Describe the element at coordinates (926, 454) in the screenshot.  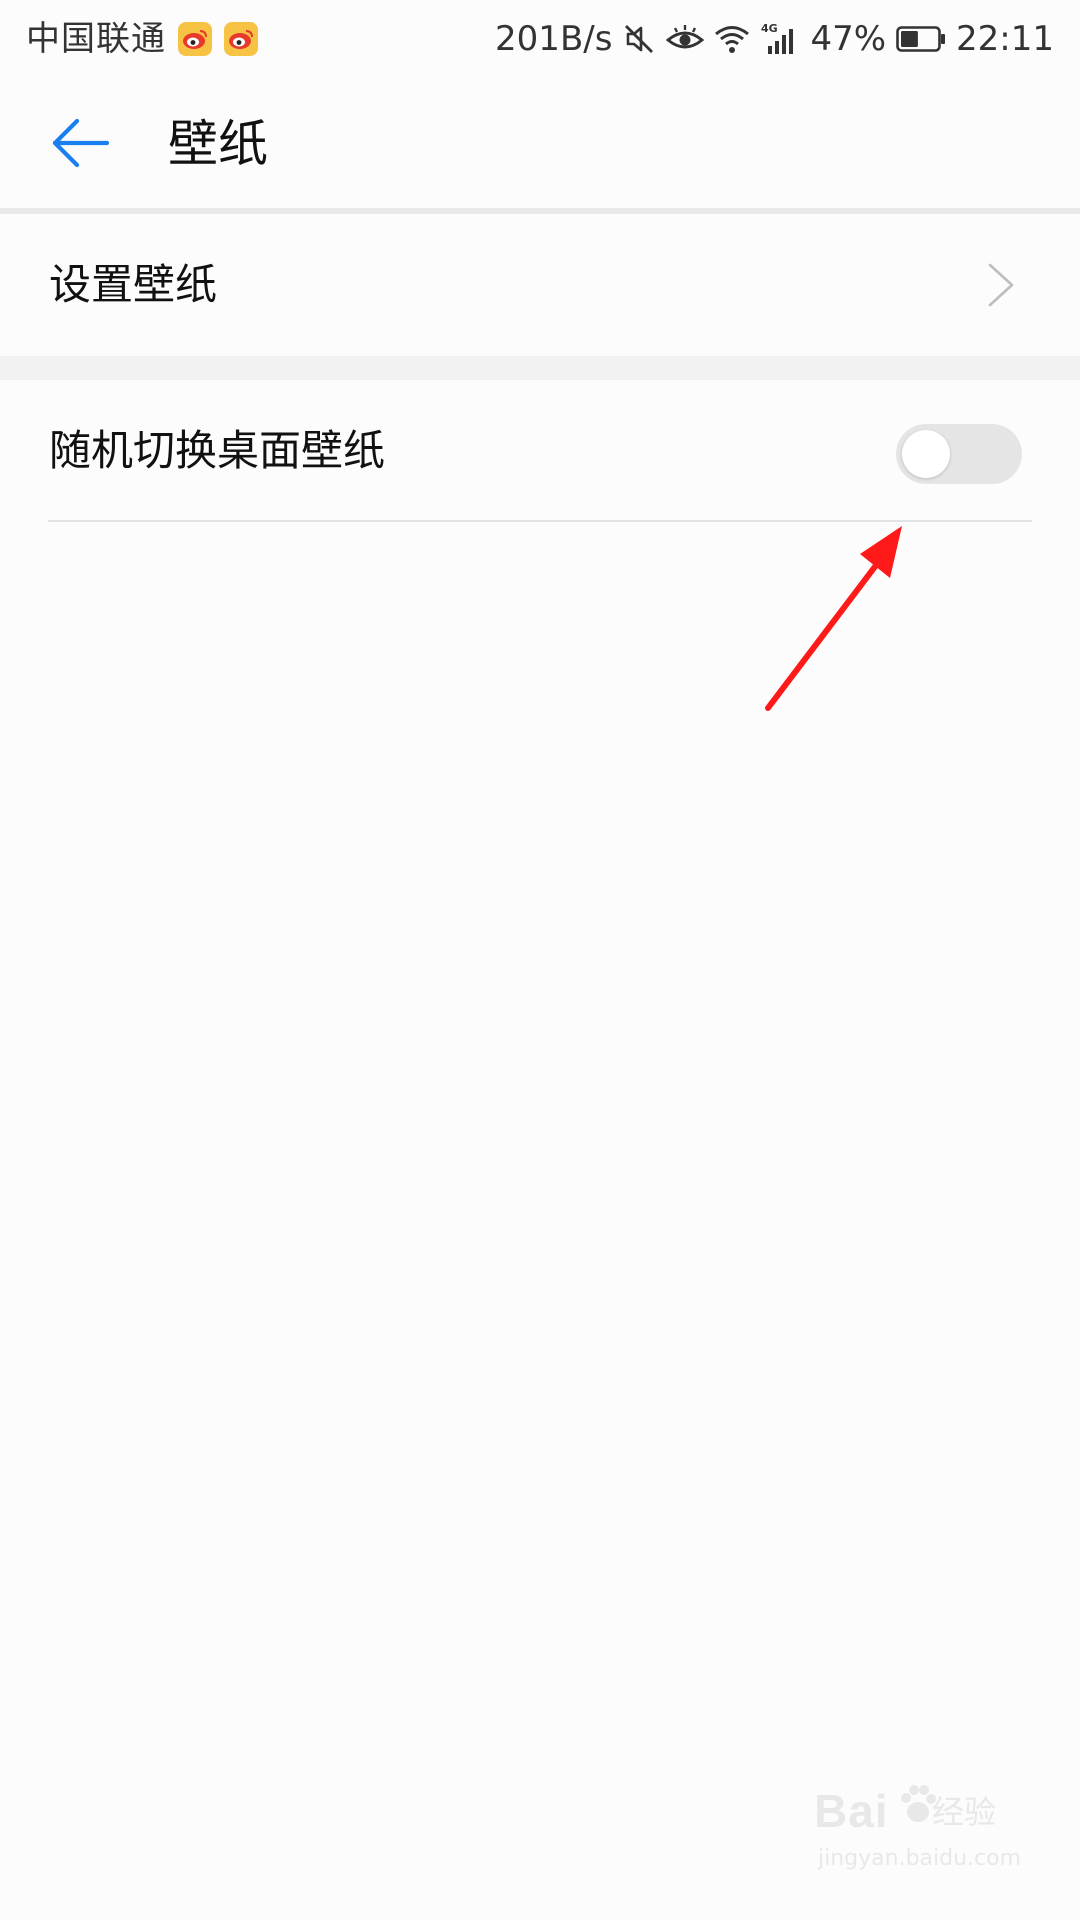
I see `toggle-knob` at that location.